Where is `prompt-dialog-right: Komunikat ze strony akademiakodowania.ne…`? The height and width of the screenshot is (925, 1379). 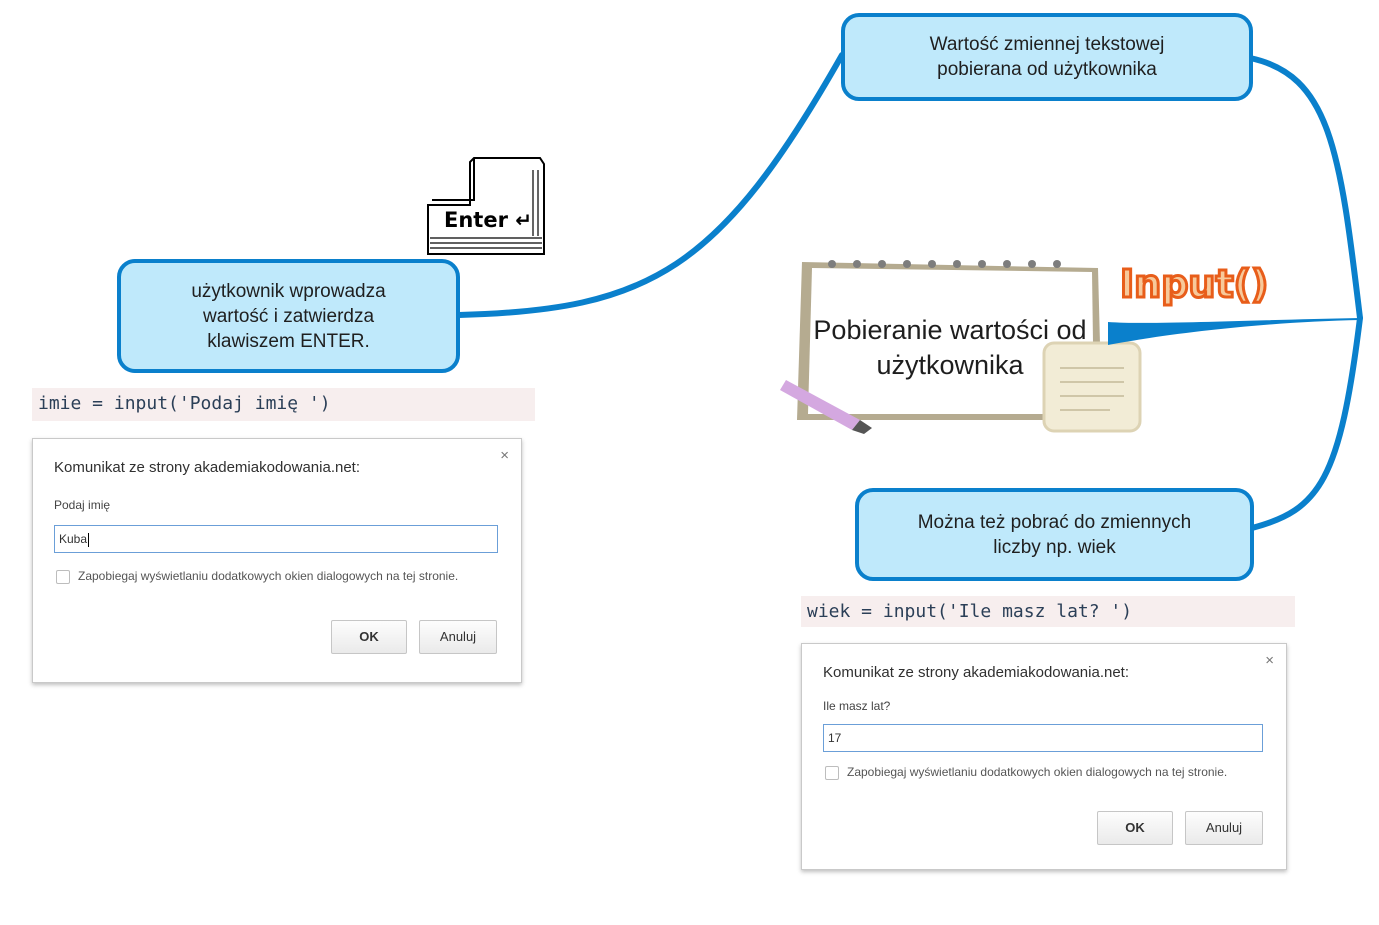 prompt-dialog-right: Komunikat ze strony akademiakodowania.ne… is located at coordinates (1044, 756).